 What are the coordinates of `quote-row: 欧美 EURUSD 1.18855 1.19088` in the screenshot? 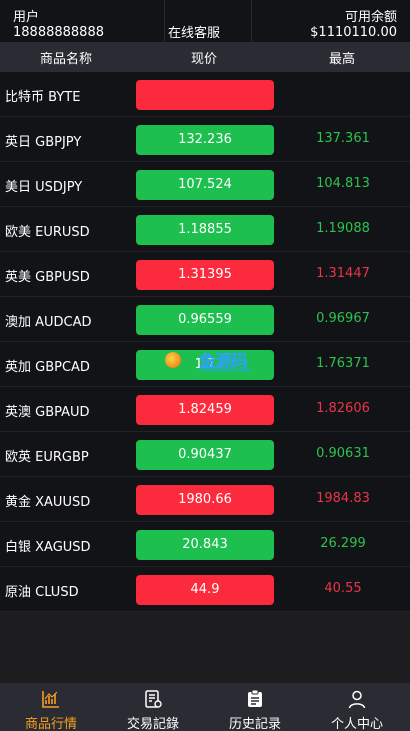 It's located at (205, 229).